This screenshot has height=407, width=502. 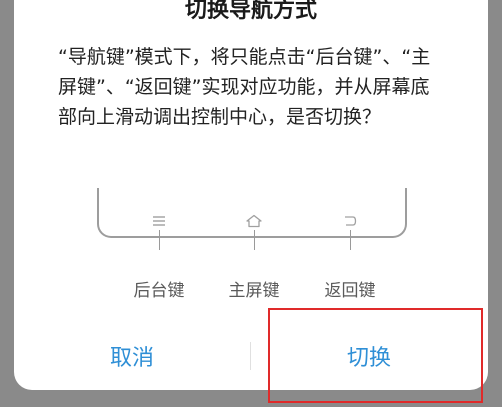 I want to click on back-key-label: 返回键, so click(x=350, y=291).